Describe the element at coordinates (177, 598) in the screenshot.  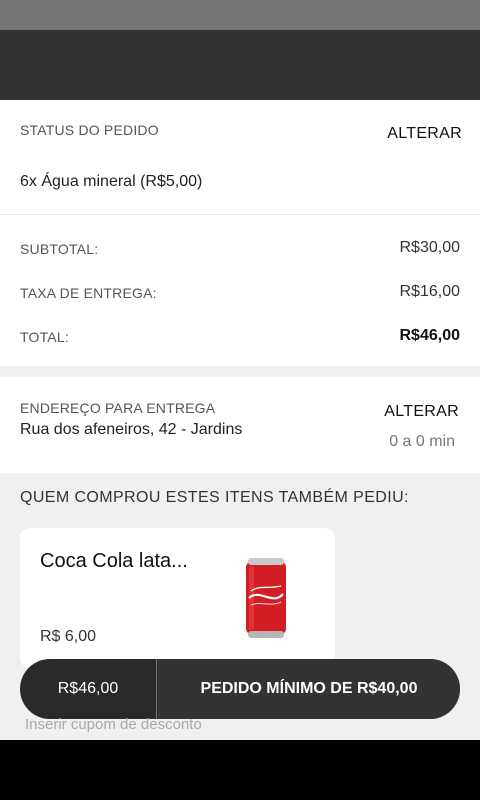
I see `recommended-product-card: Coca Cola lata... R$ 6,00` at that location.